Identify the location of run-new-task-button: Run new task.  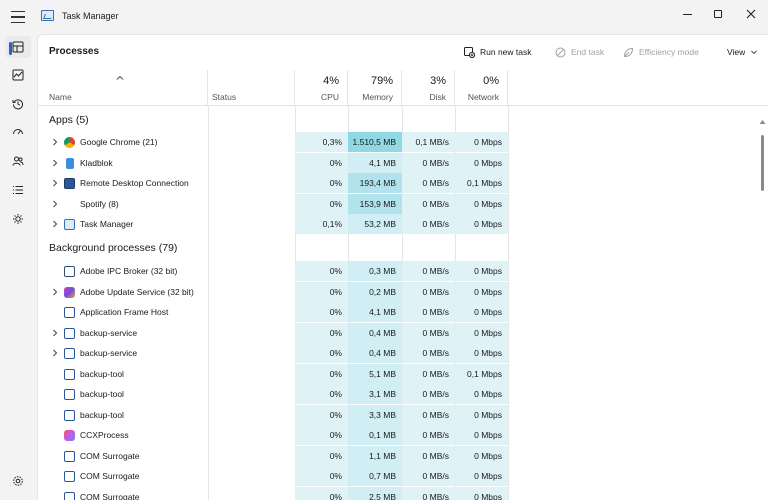
(498, 52).